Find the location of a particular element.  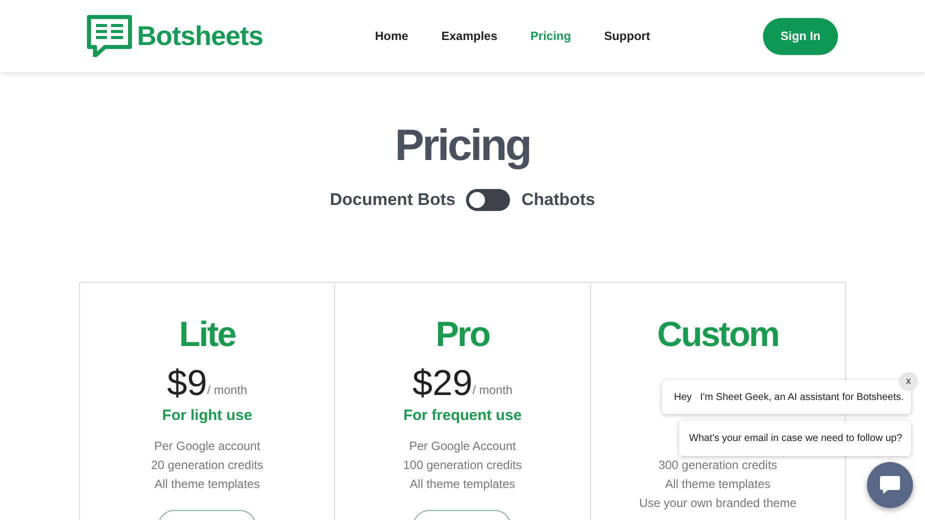

plan-name: Pro is located at coordinates (463, 334).